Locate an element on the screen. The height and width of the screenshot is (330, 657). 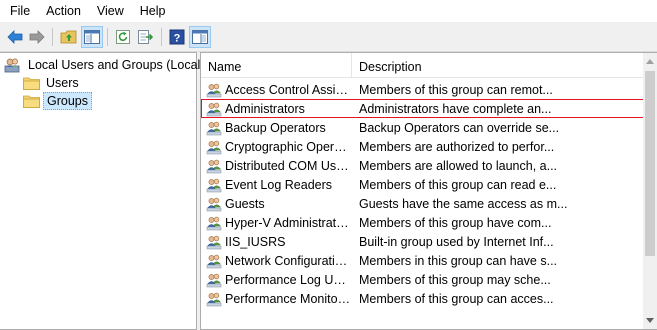
up-folder-icon is located at coordinates (68, 37).